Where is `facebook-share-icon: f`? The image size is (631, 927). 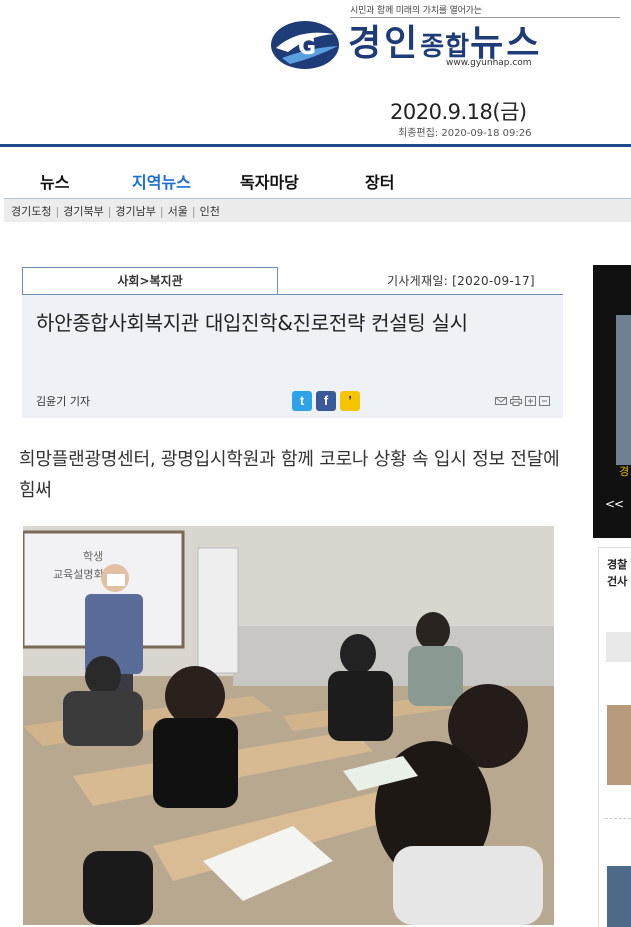 facebook-share-icon: f is located at coordinates (326, 401).